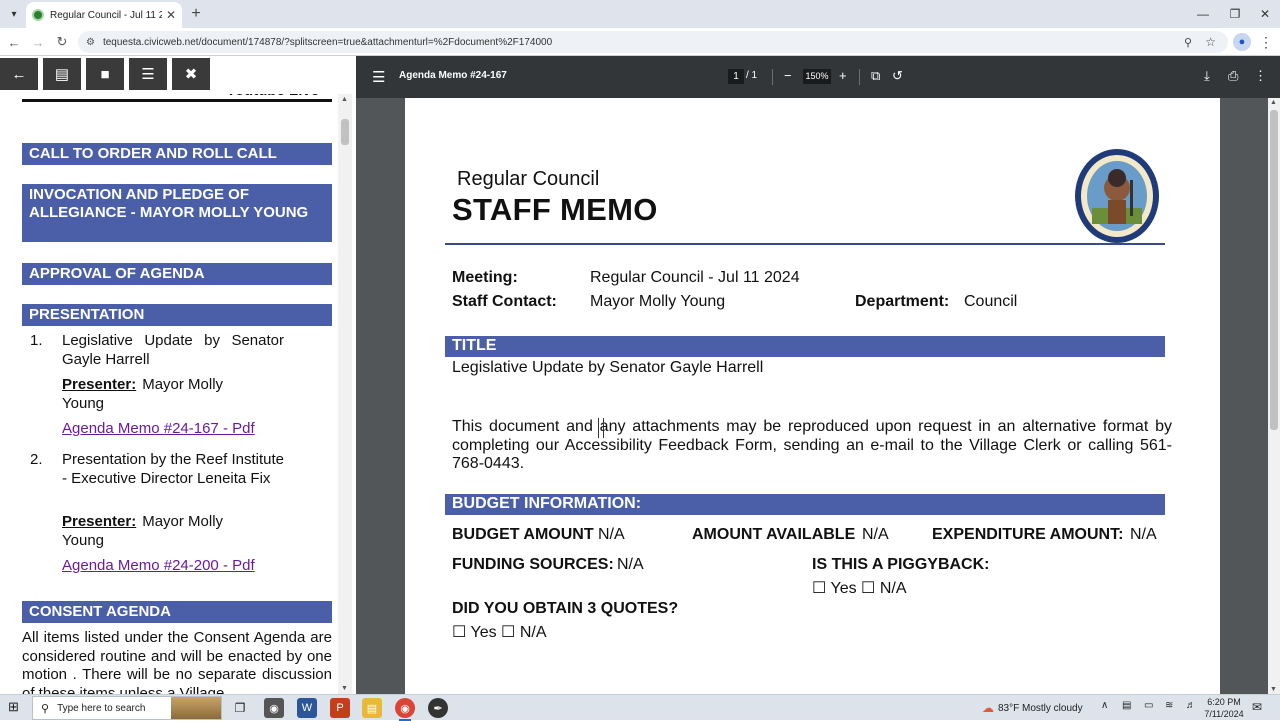  Describe the element at coordinates (485, 277) in the screenshot. I see `meeting-label: Meeting:` at that location.